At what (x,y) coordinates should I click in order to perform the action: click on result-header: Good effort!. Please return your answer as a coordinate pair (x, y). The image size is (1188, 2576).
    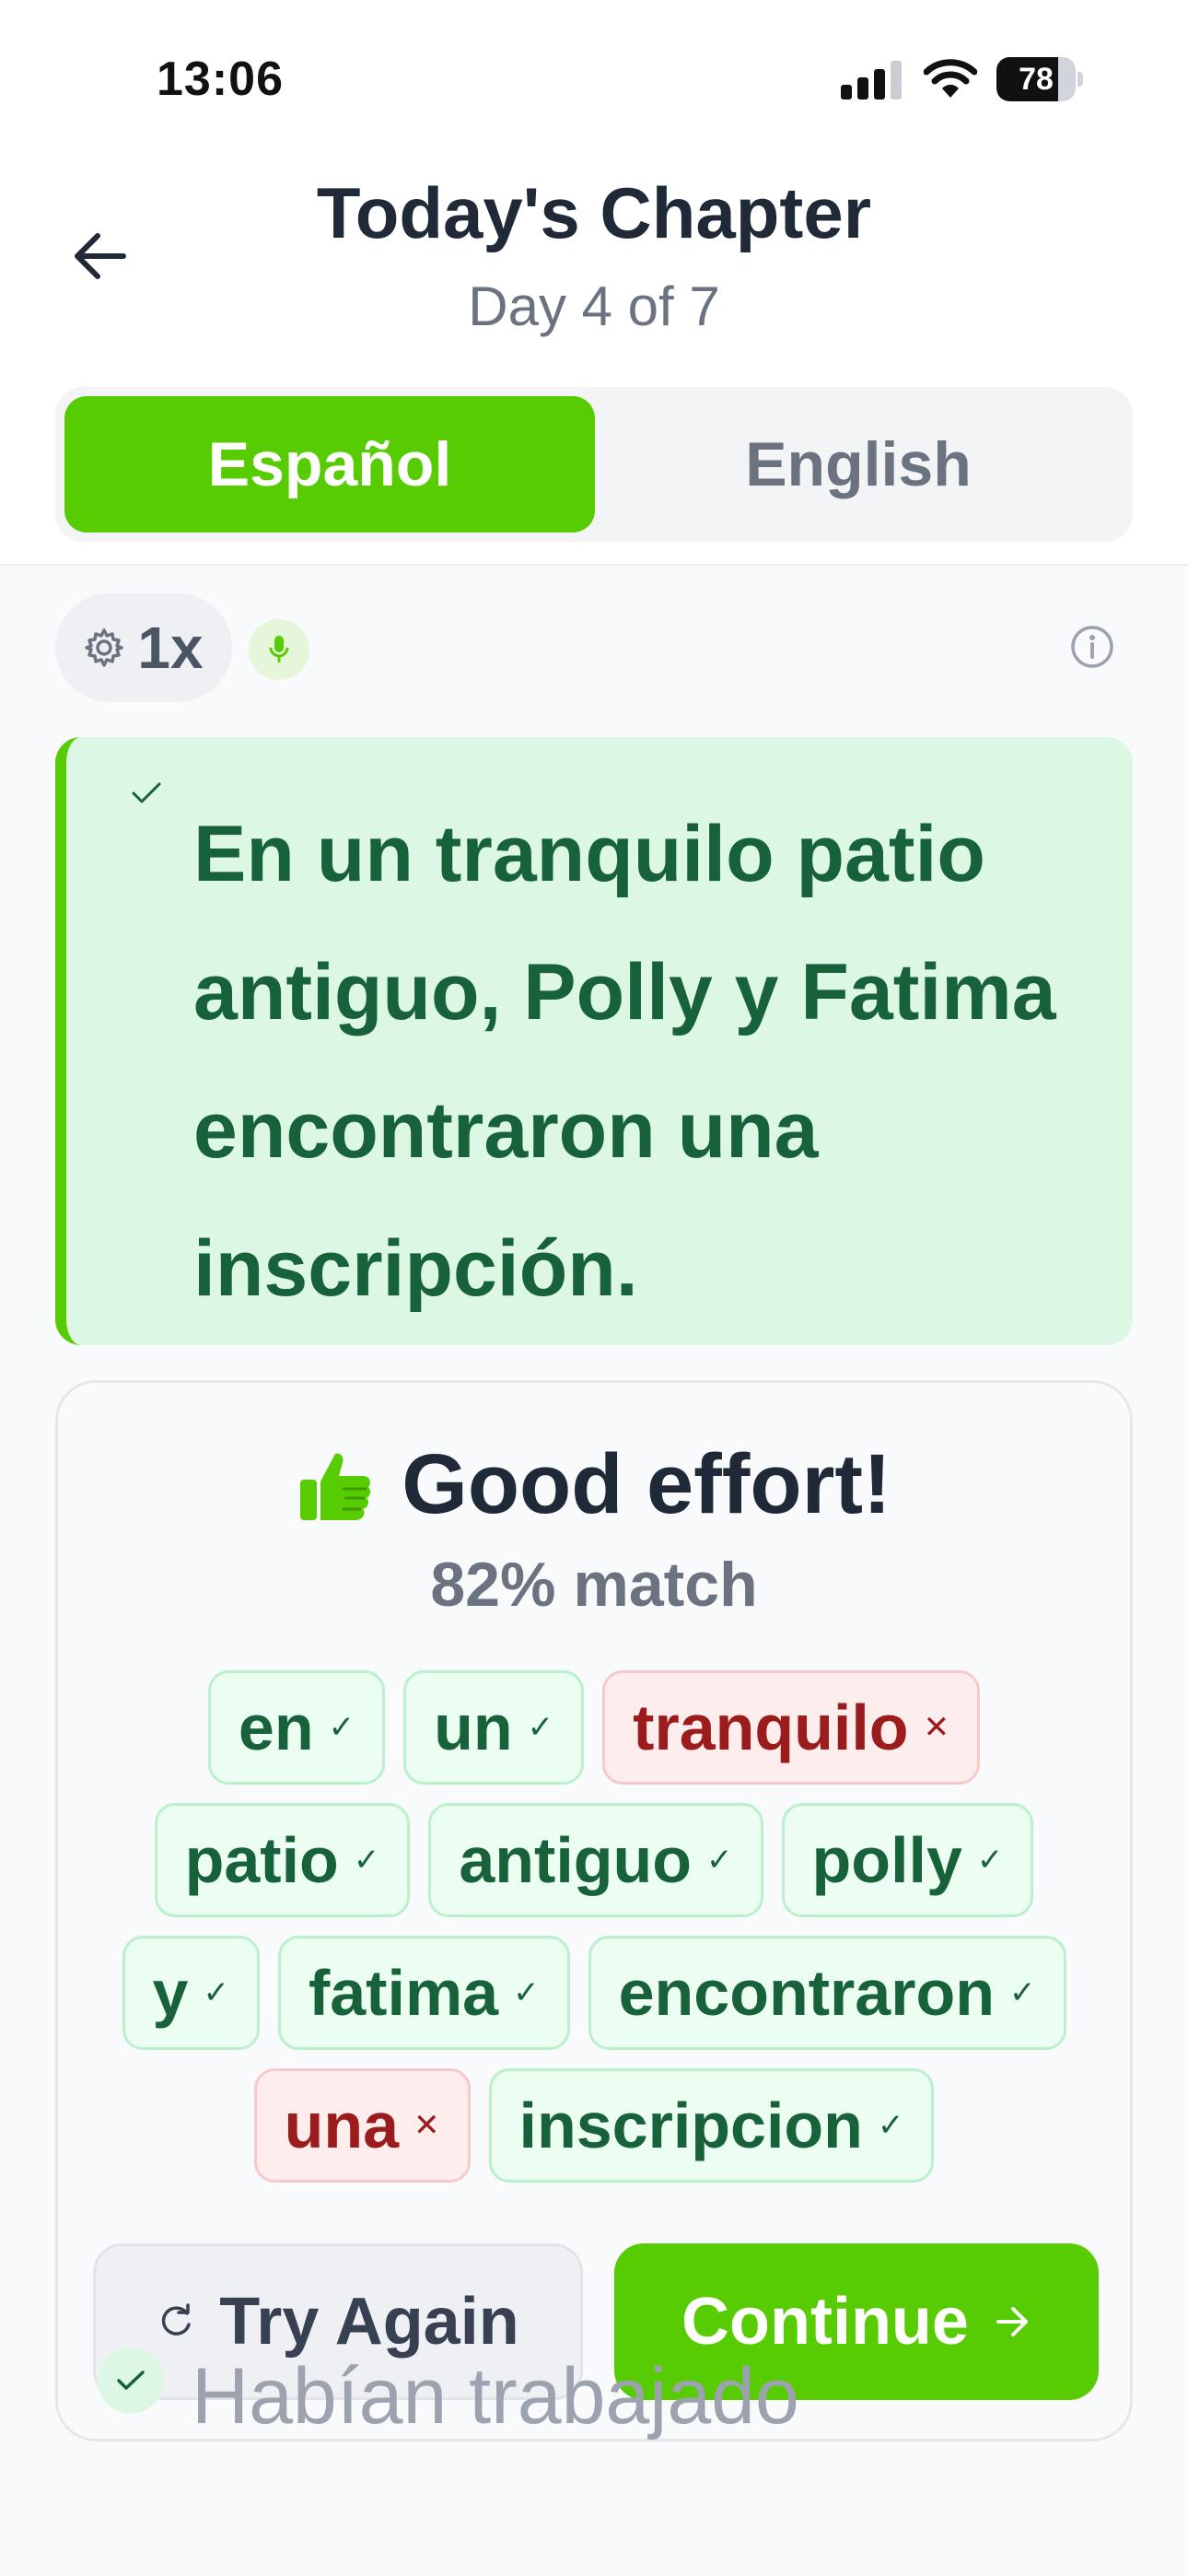
    Looking at the image, I should click on (594, 1484).